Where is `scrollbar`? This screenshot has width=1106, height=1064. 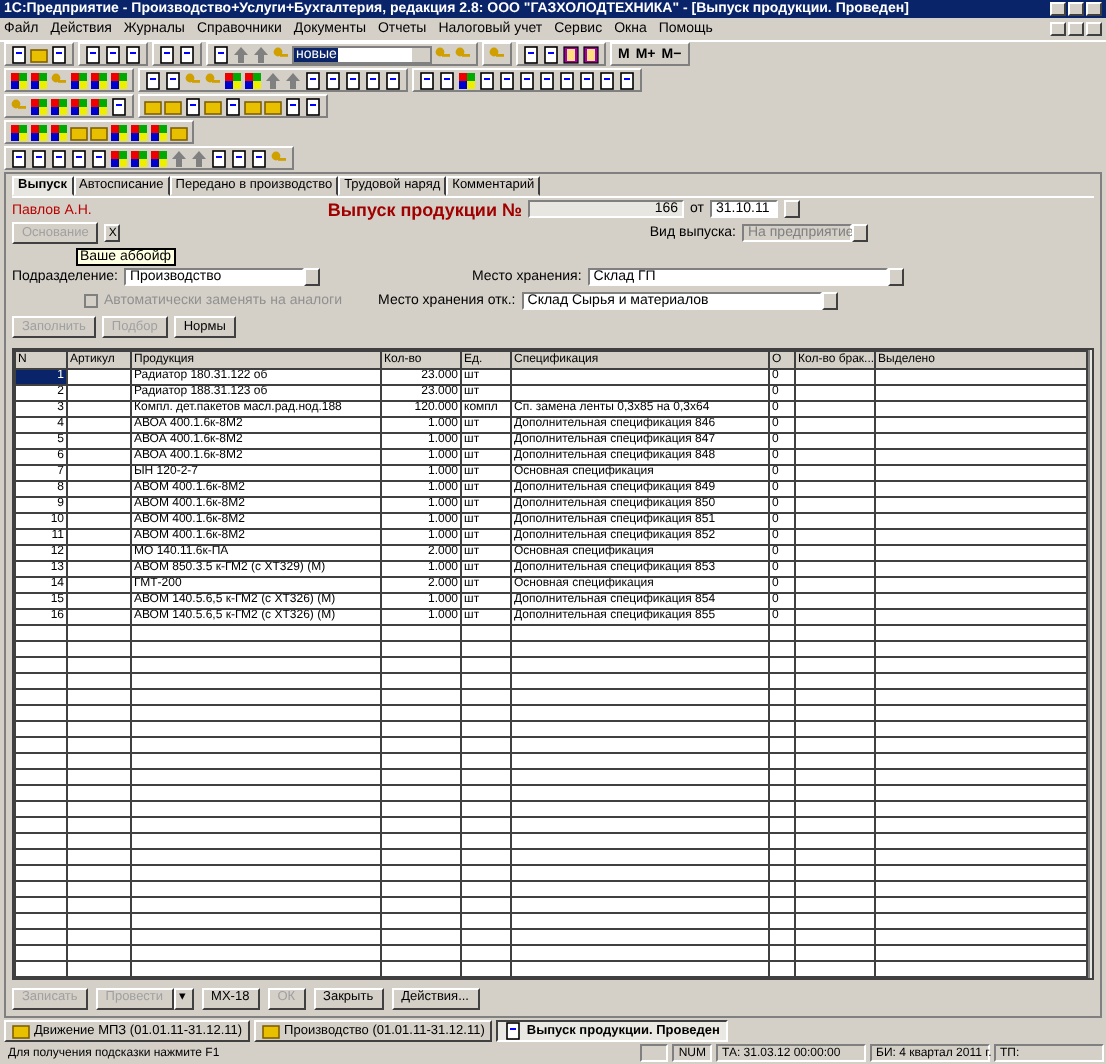
scrollbar is located at coordinates (1090, 663).